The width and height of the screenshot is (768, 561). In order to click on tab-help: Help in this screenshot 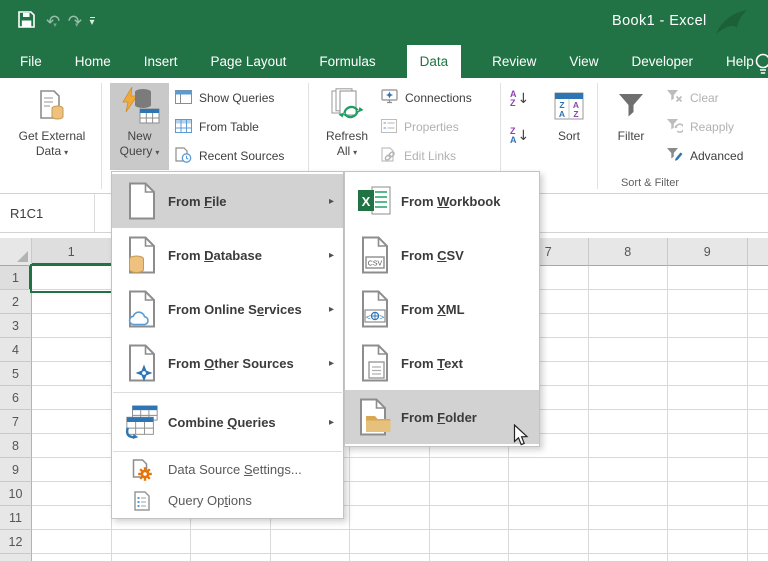, I will do `click(740, 61)`.